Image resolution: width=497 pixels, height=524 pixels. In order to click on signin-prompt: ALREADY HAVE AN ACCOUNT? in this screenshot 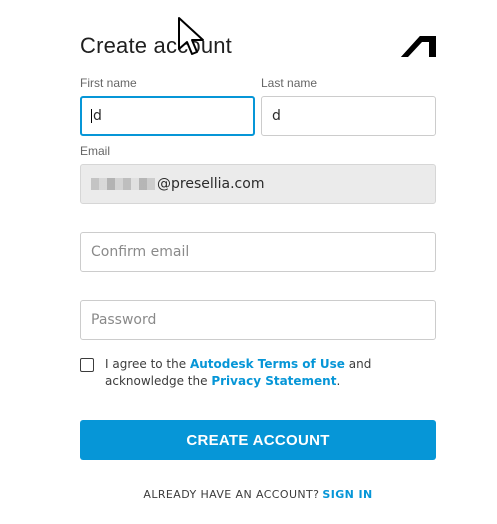, I will do `click(231, 494)`.